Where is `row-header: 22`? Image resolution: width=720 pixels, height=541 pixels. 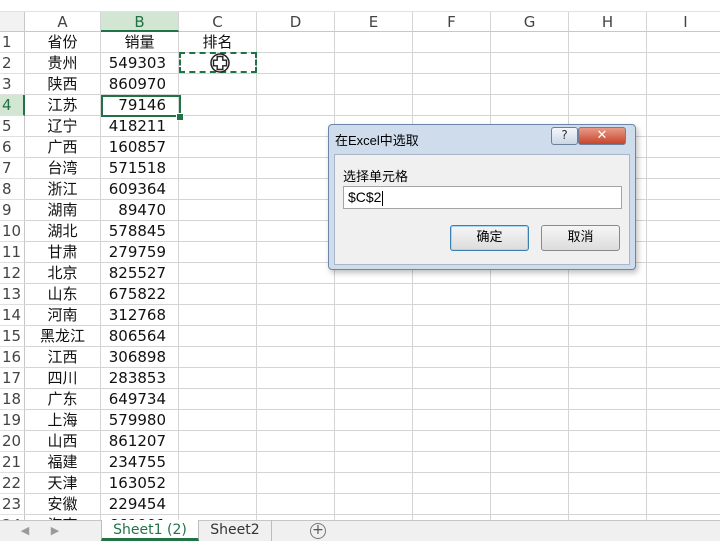
row-header: 22 is located at coordinates (12, 483).